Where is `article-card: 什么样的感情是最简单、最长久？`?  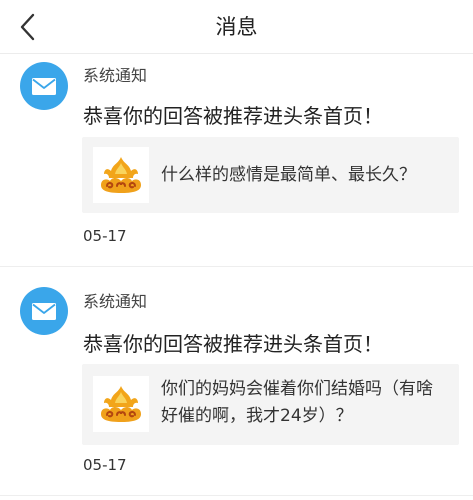
article-card: 什么样的感情是最简单、最长久？ is located at coordinates (270, 175).